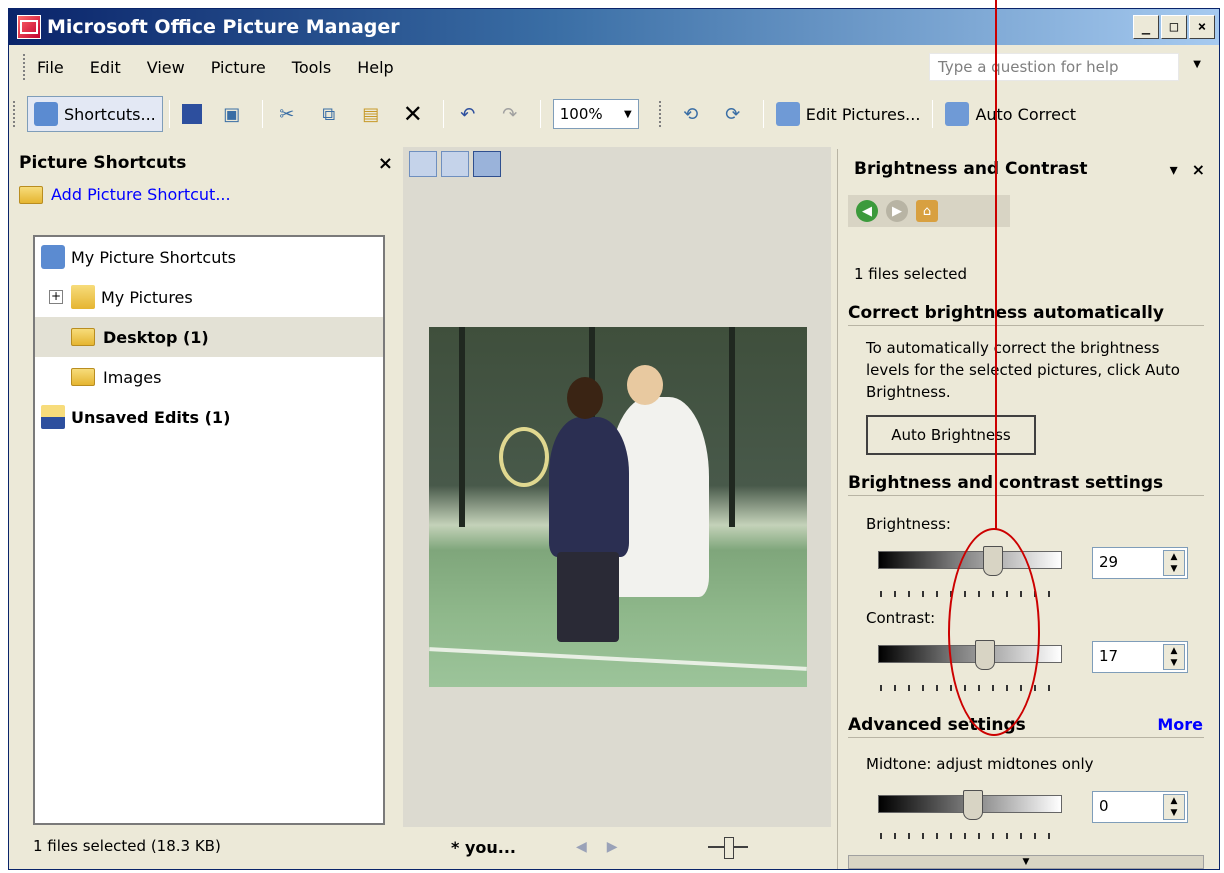 The height and width of the screenshot is (873, 1224). Describe the element at coordinates (513, 114) in the screenshot. I see `redo-button: ↷` at that location.